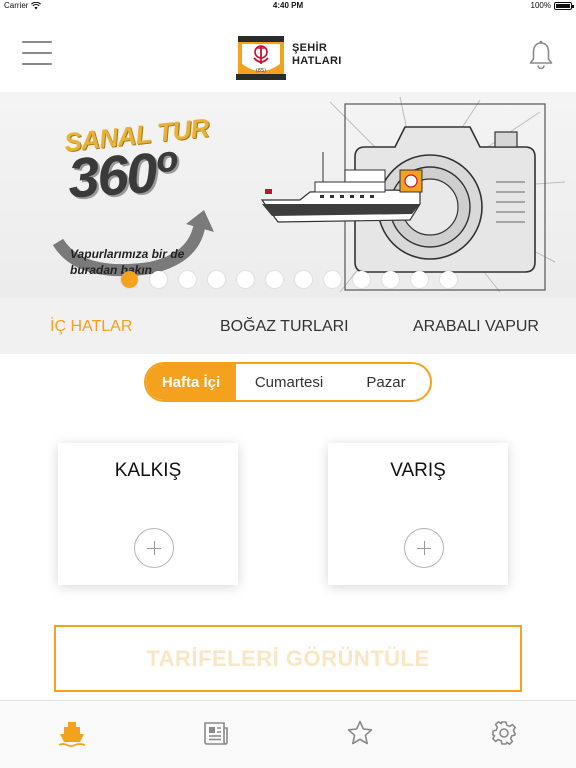  What do you see at coordinates (148, 514) in the screenshot?
I see `departure-card: KALKIŞ` at bounding box center [148, 514].